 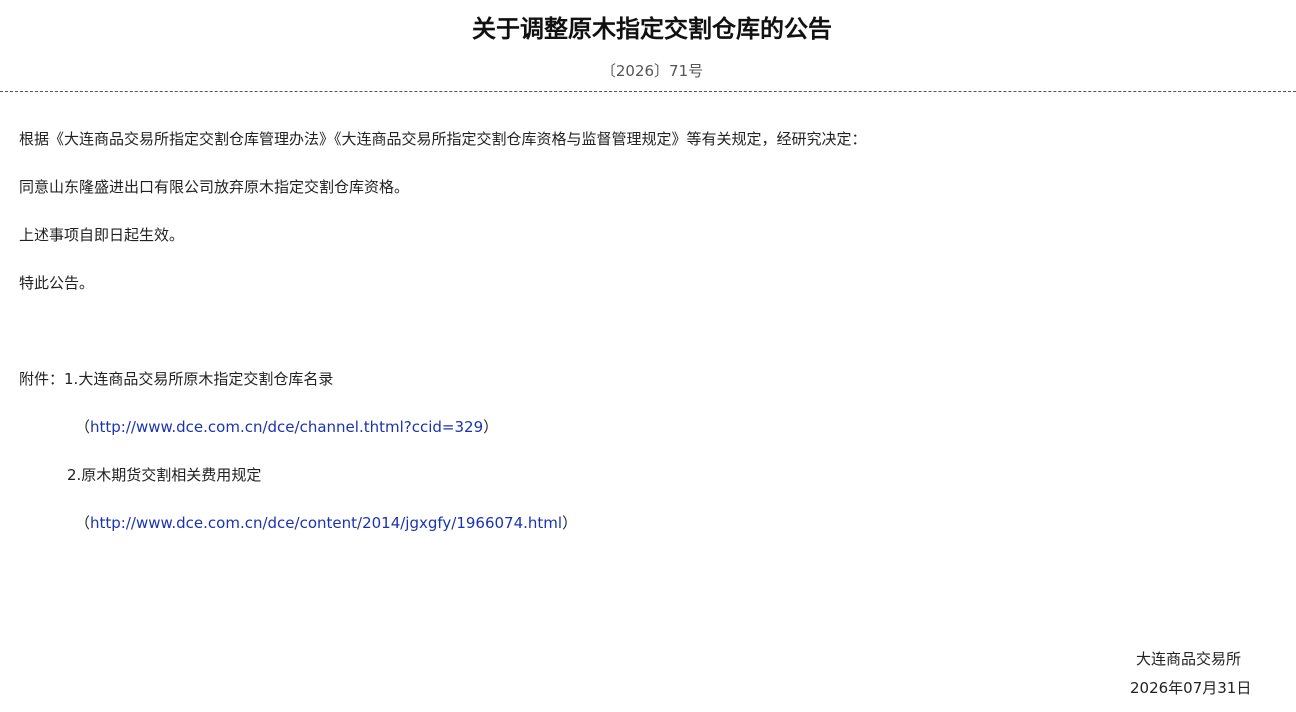 What do you see at coordinates (57, 283) in the screenshot?
I see `body-paragraph-closing: 特此公告。` at bounding box center [57, 283].